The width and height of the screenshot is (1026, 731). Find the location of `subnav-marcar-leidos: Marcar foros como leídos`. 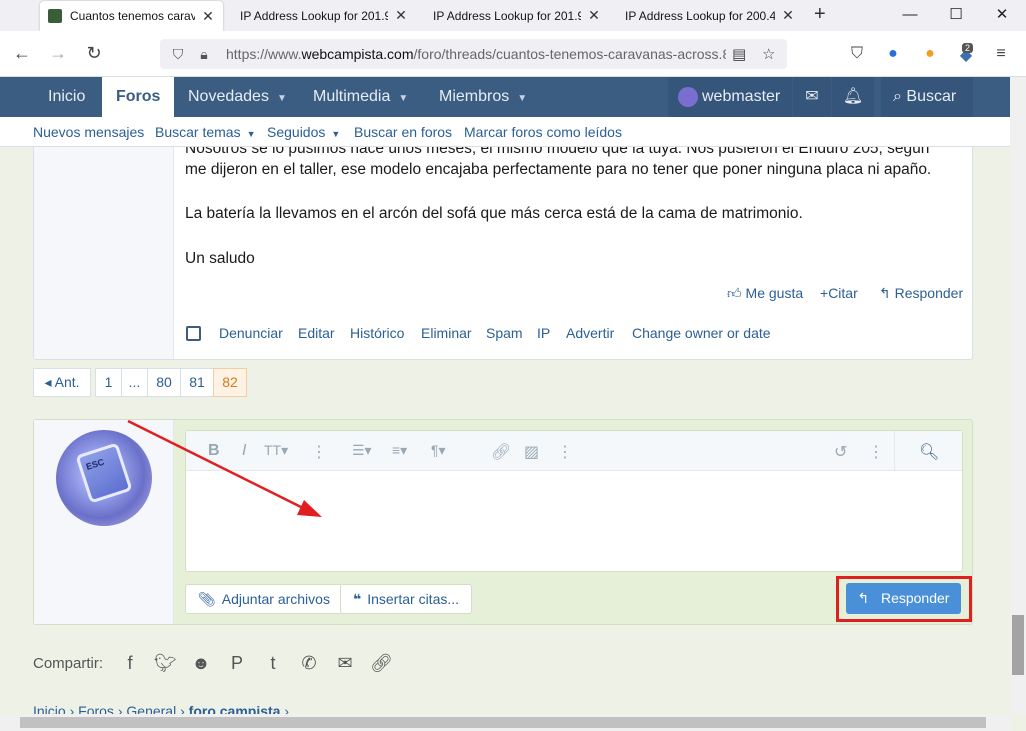

subnav-marcar-leidos: Marcar foros como leídos is located at coordinates (543, 132).